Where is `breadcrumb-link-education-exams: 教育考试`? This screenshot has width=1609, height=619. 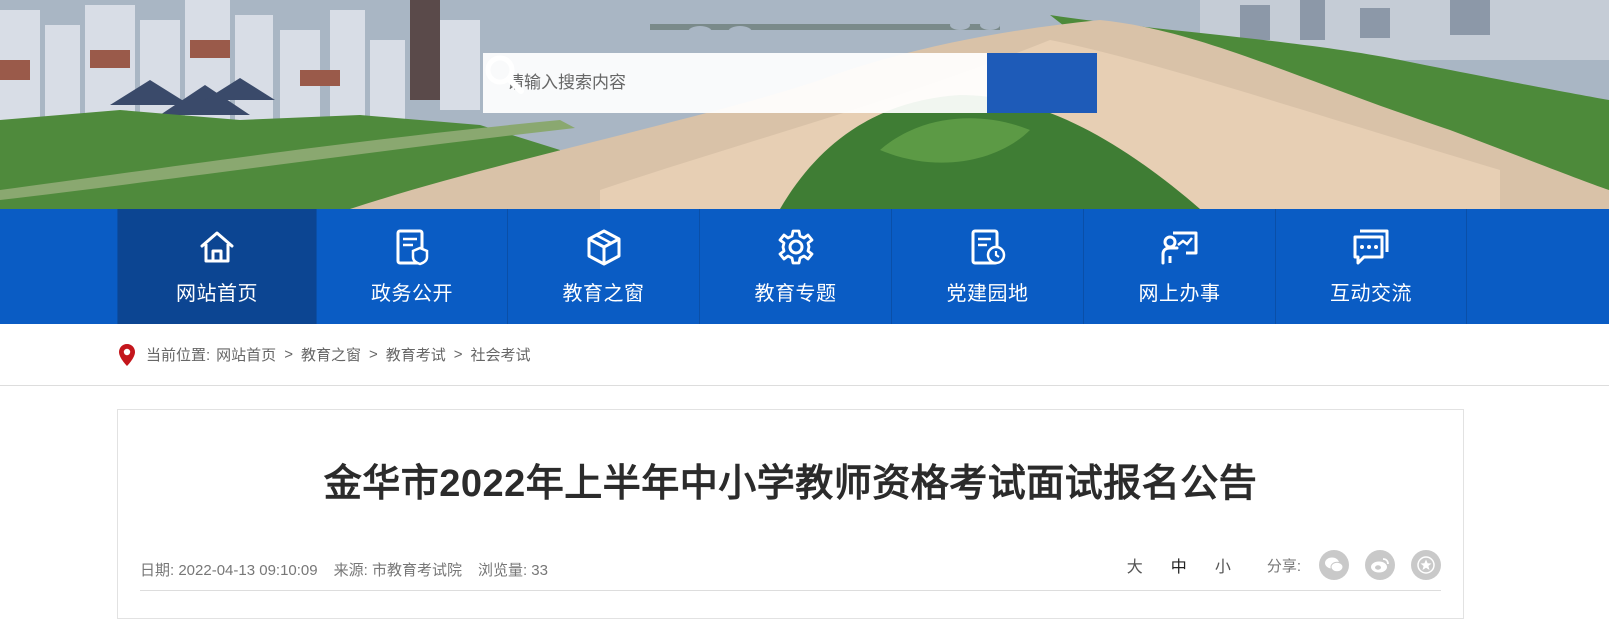 breadcrumb-link-education-exams: 教育考试 is located at coordinates (416, 354).